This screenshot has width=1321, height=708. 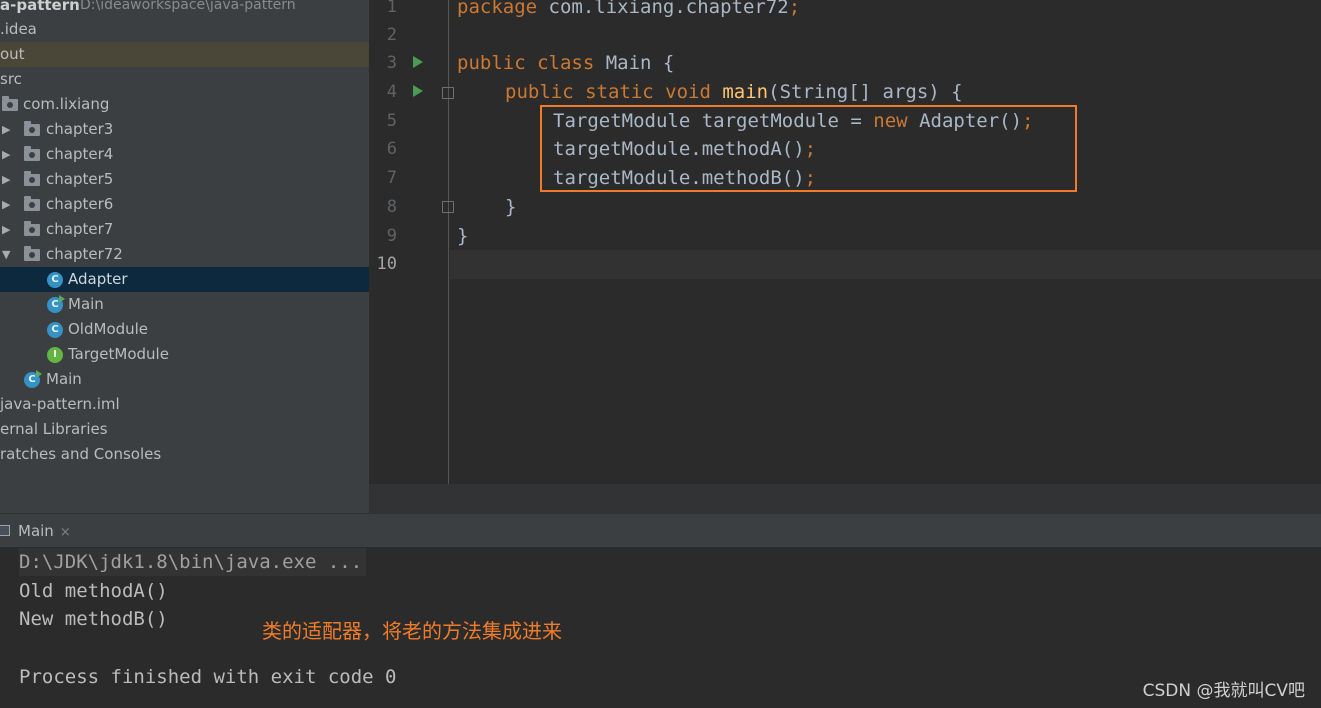 I want to click on console-exit-line: Process finished with exit code 0, so click(x=208, y=677).